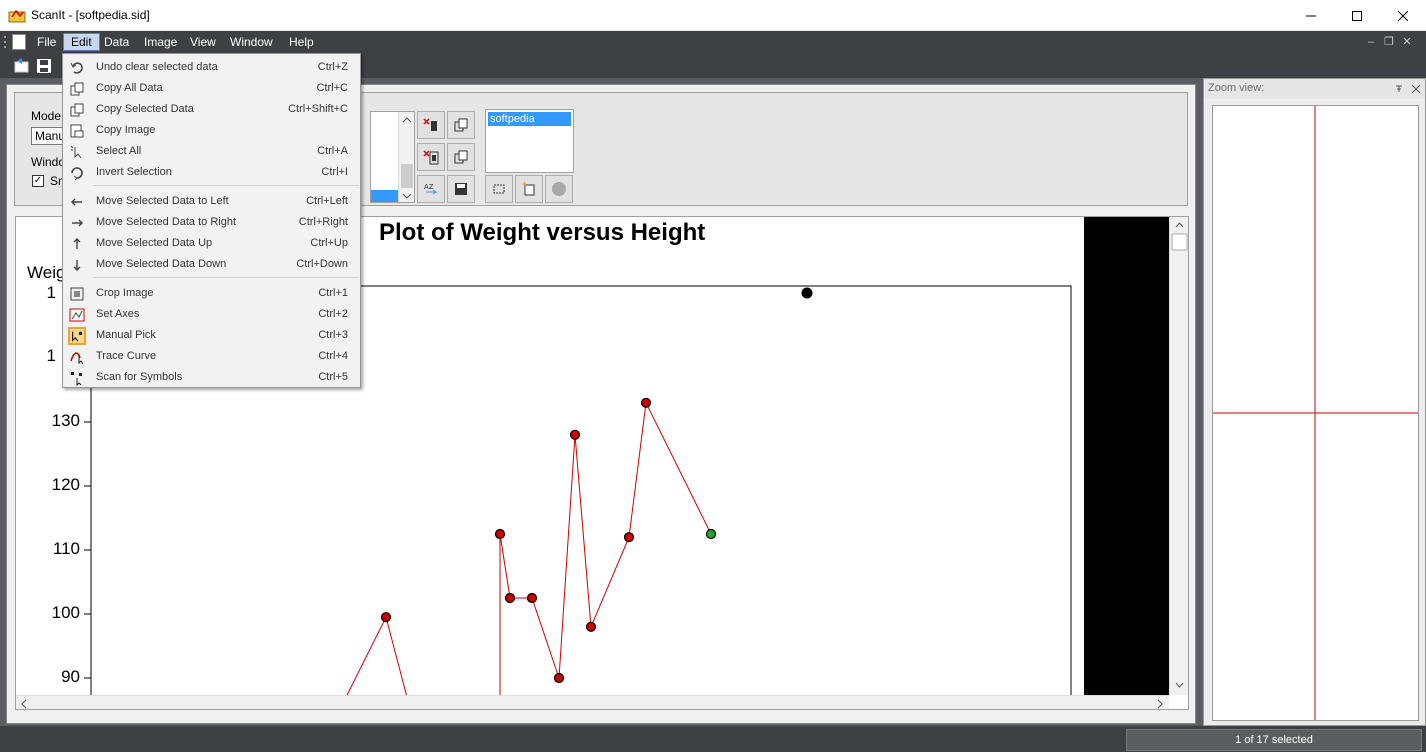  Describe the element at coordinates (118, 314) in the screenshot. I see `edit-menu-item-label: Set Axes` at that location.